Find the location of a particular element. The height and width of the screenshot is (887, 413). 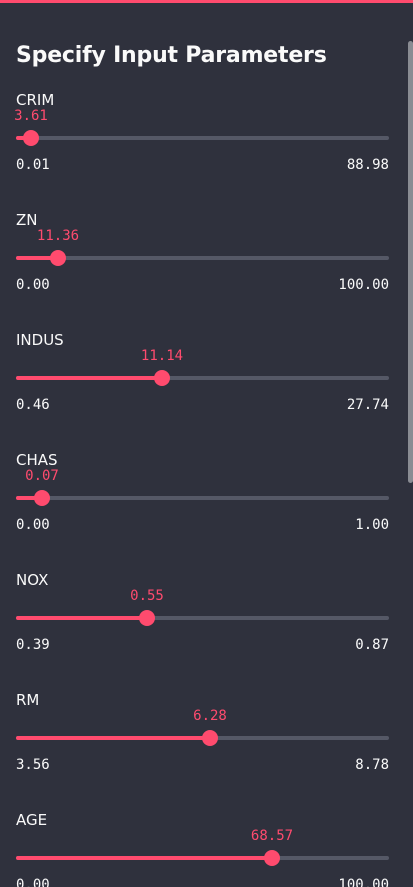

age-slider: 68.57 is located at coordinates (202, 850).